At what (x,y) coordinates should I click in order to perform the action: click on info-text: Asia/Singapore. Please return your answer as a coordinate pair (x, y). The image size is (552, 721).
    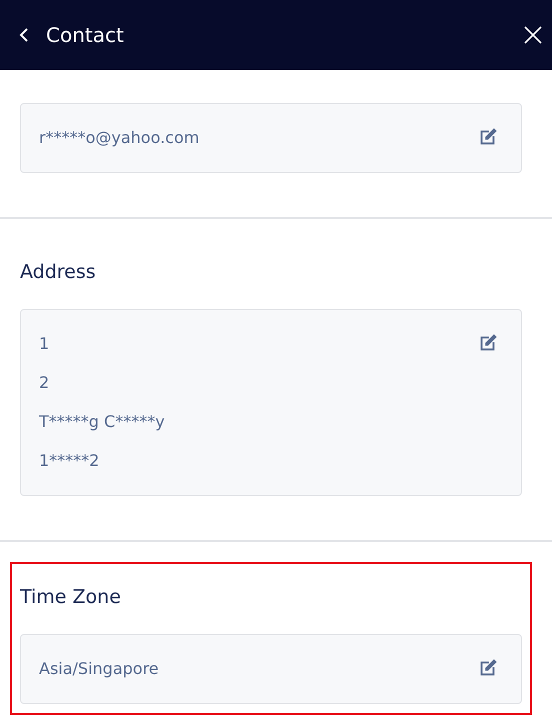
    Looking at the image, I should click on (99, 669).